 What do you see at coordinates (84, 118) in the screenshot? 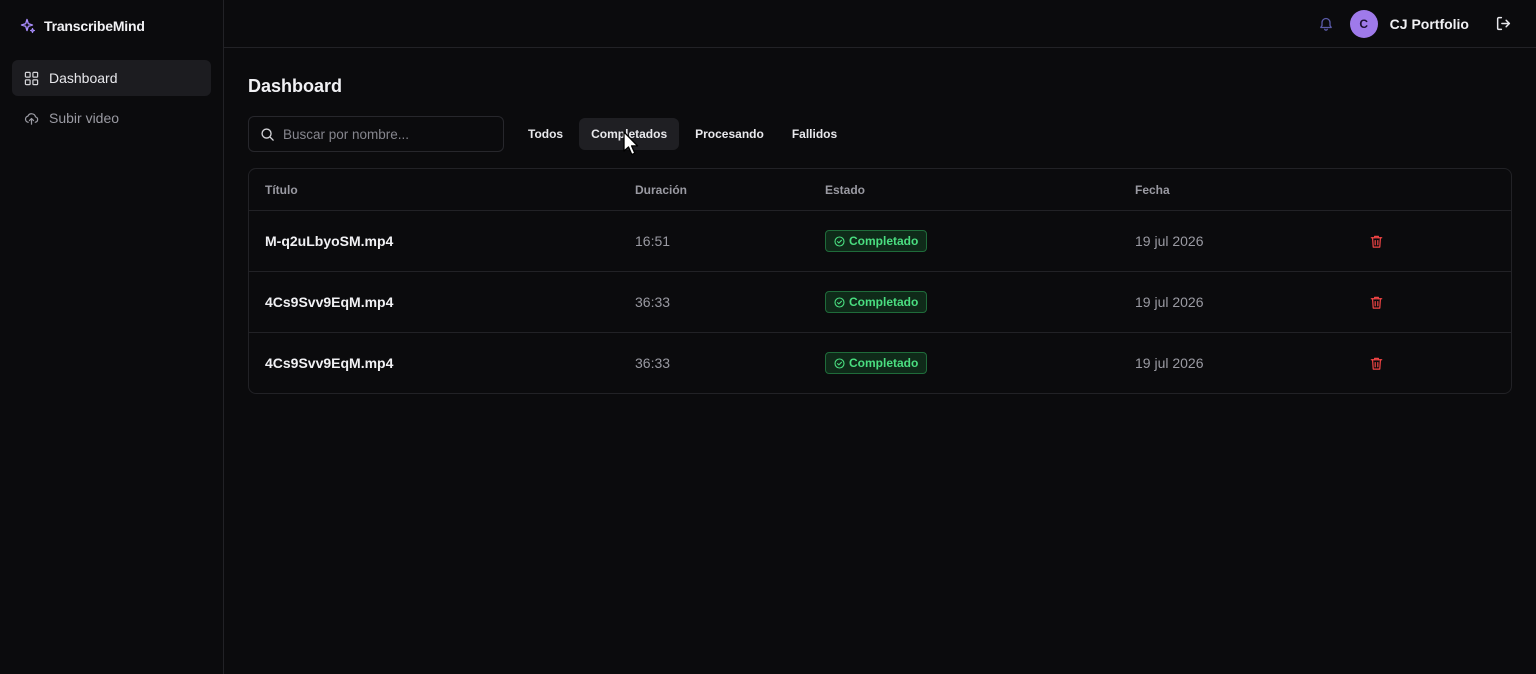
I see `sidebar-item-label: Subir video` at bounding box center [84, 118].